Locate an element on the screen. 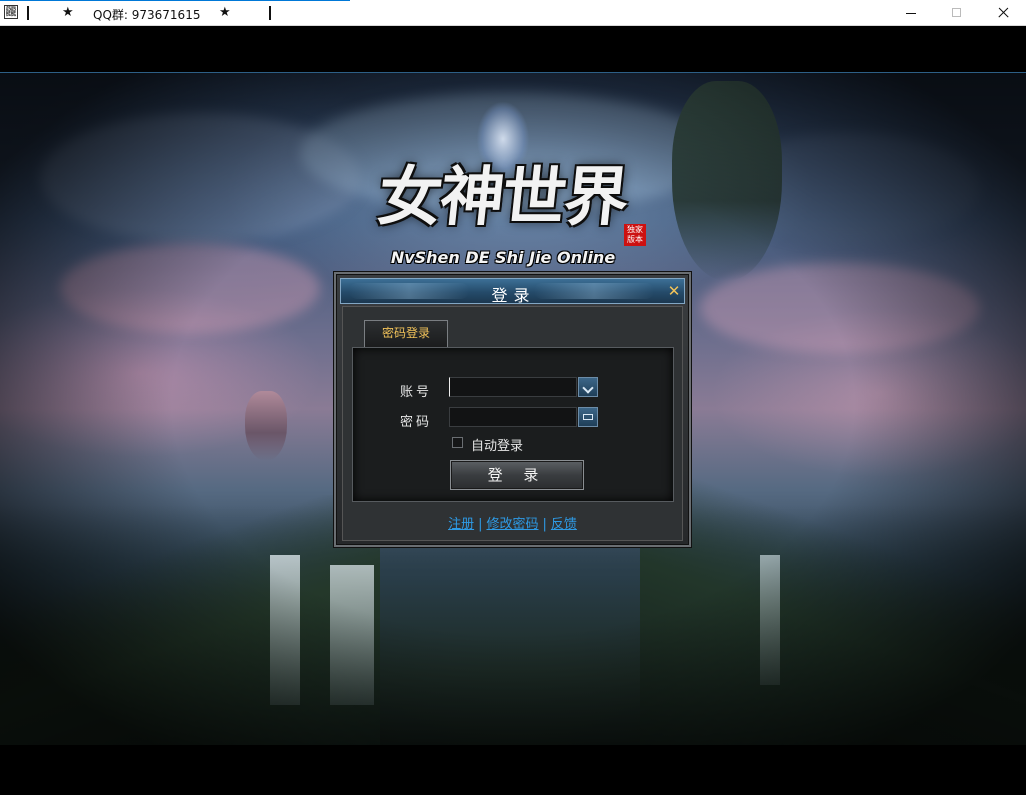  window-title-bar: 龖 ★ QQ群: 973671615 ★ is located at coordinates (513, 13).